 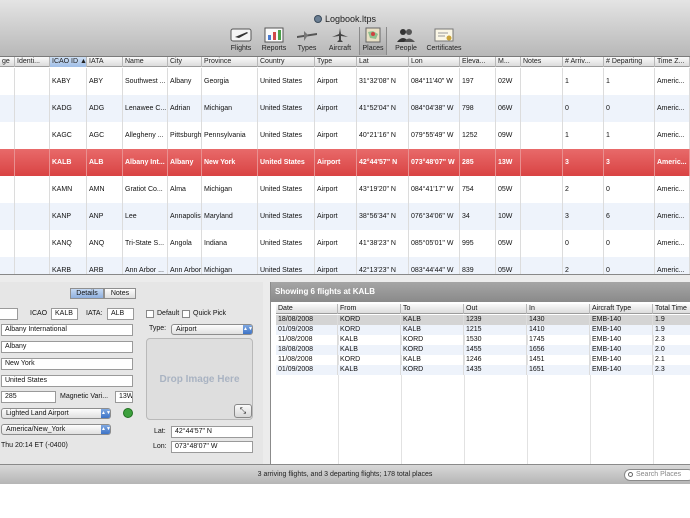 What do you see at coordinates (185, 62) in the screenshot?
I see `column-header: City` at bounding box center [185, 62].